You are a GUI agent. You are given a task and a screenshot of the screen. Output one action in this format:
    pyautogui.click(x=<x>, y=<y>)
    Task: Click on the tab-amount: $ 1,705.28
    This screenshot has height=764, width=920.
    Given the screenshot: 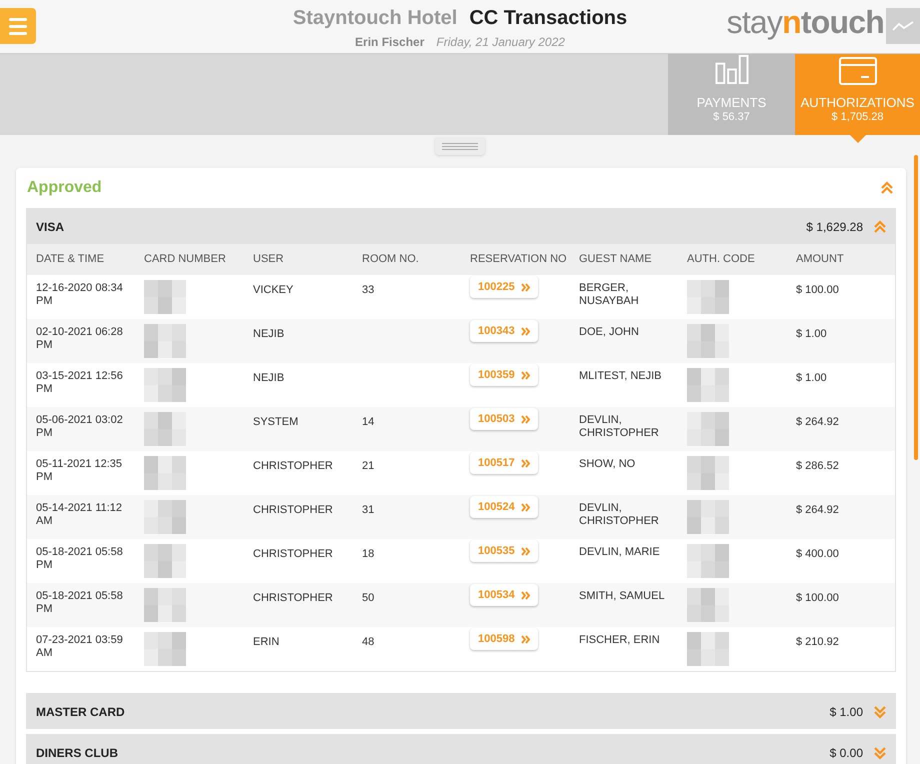 What is the action you would take?
    pyautogui.click(x=858, y=118)
    